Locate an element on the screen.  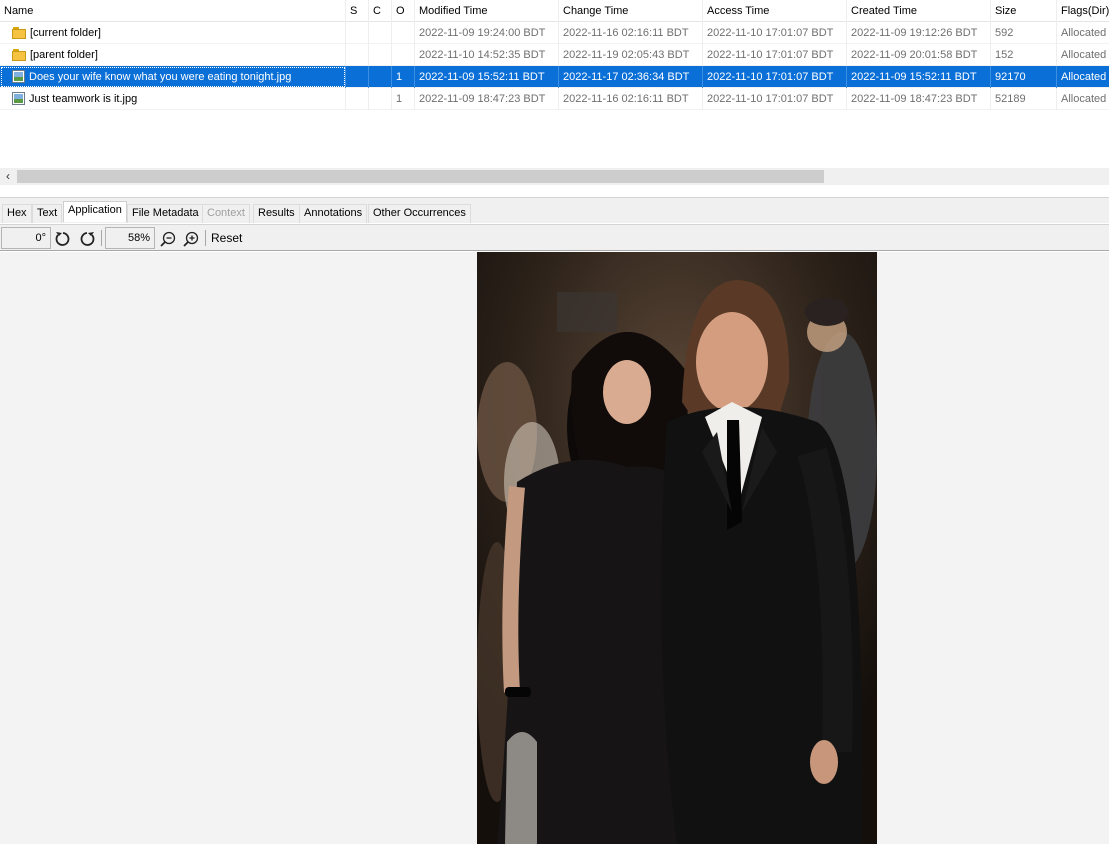
column-header-created: Created Time is located at coordinates (919, 11).